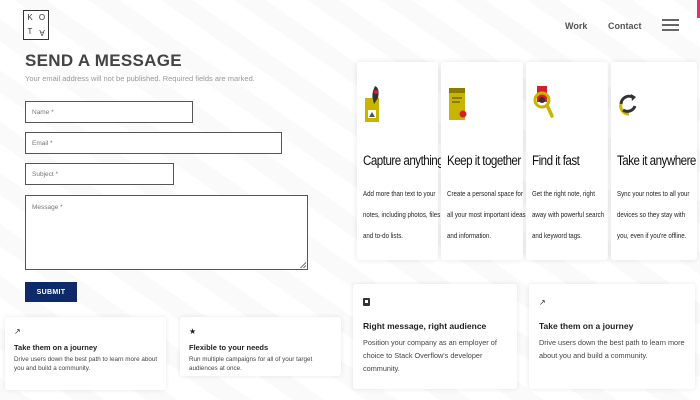  Describe the element at coordinates (43, 112) in the screenshot. I see `name-placeholder: Name *` at that location.